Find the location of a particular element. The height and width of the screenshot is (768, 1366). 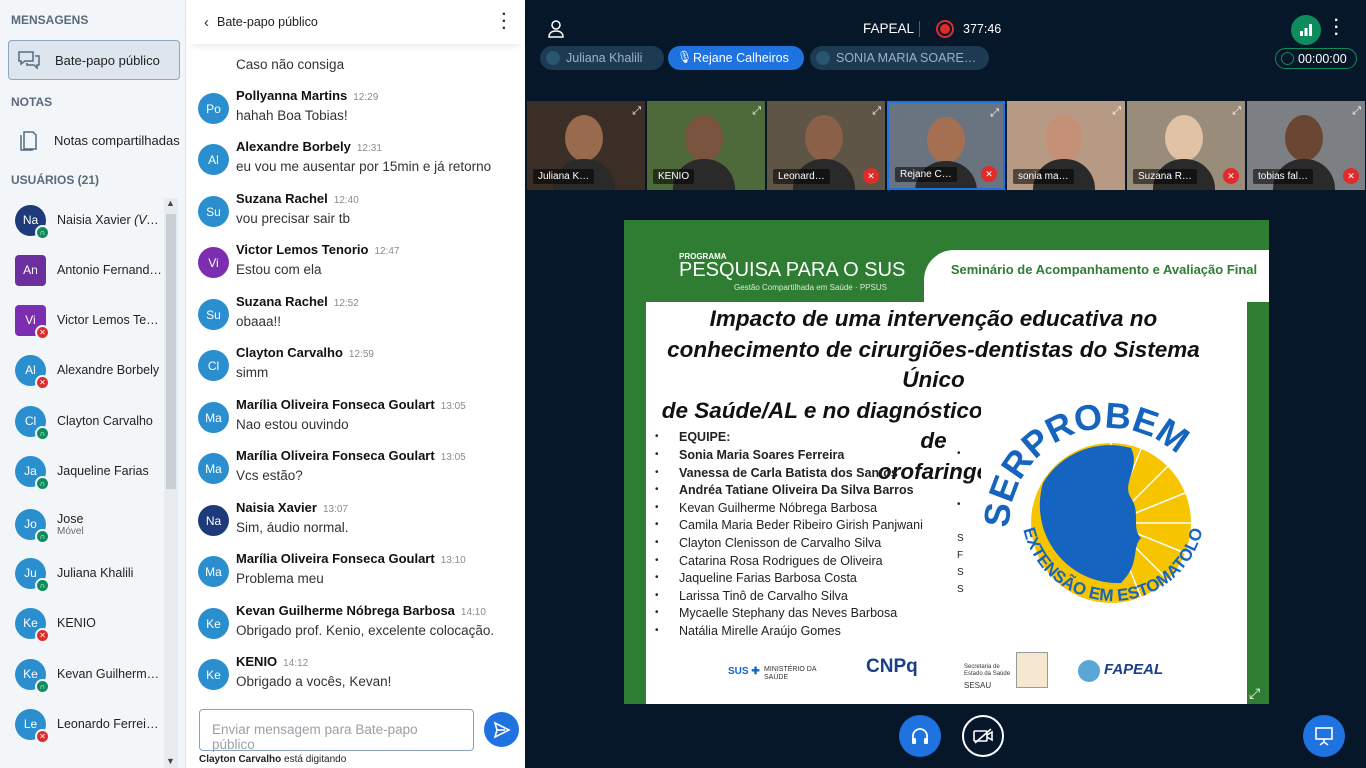

record-button is located at coordinates (945, 29).